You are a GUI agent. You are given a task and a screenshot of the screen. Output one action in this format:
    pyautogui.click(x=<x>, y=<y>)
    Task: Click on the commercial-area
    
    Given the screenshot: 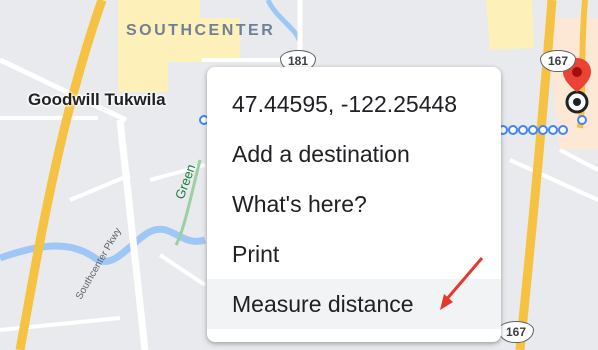 What is the action you would take?
    pyautogui.click(x=510, y=25)
    